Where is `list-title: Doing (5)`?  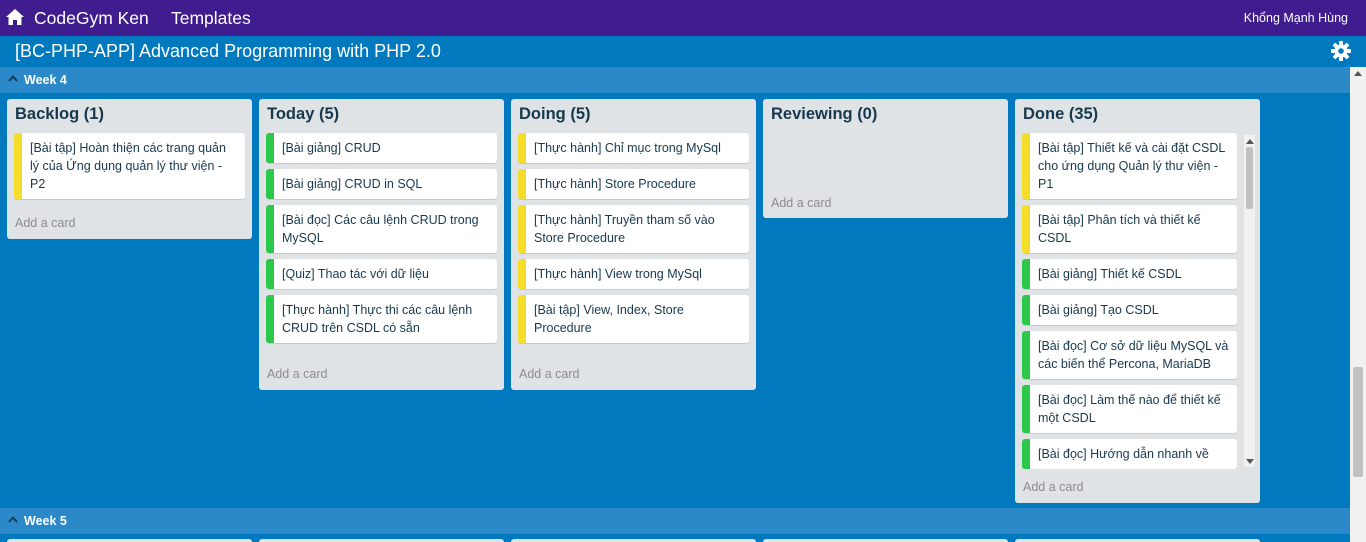 list-title: Doing (5) is located at coordinates (555, 114).